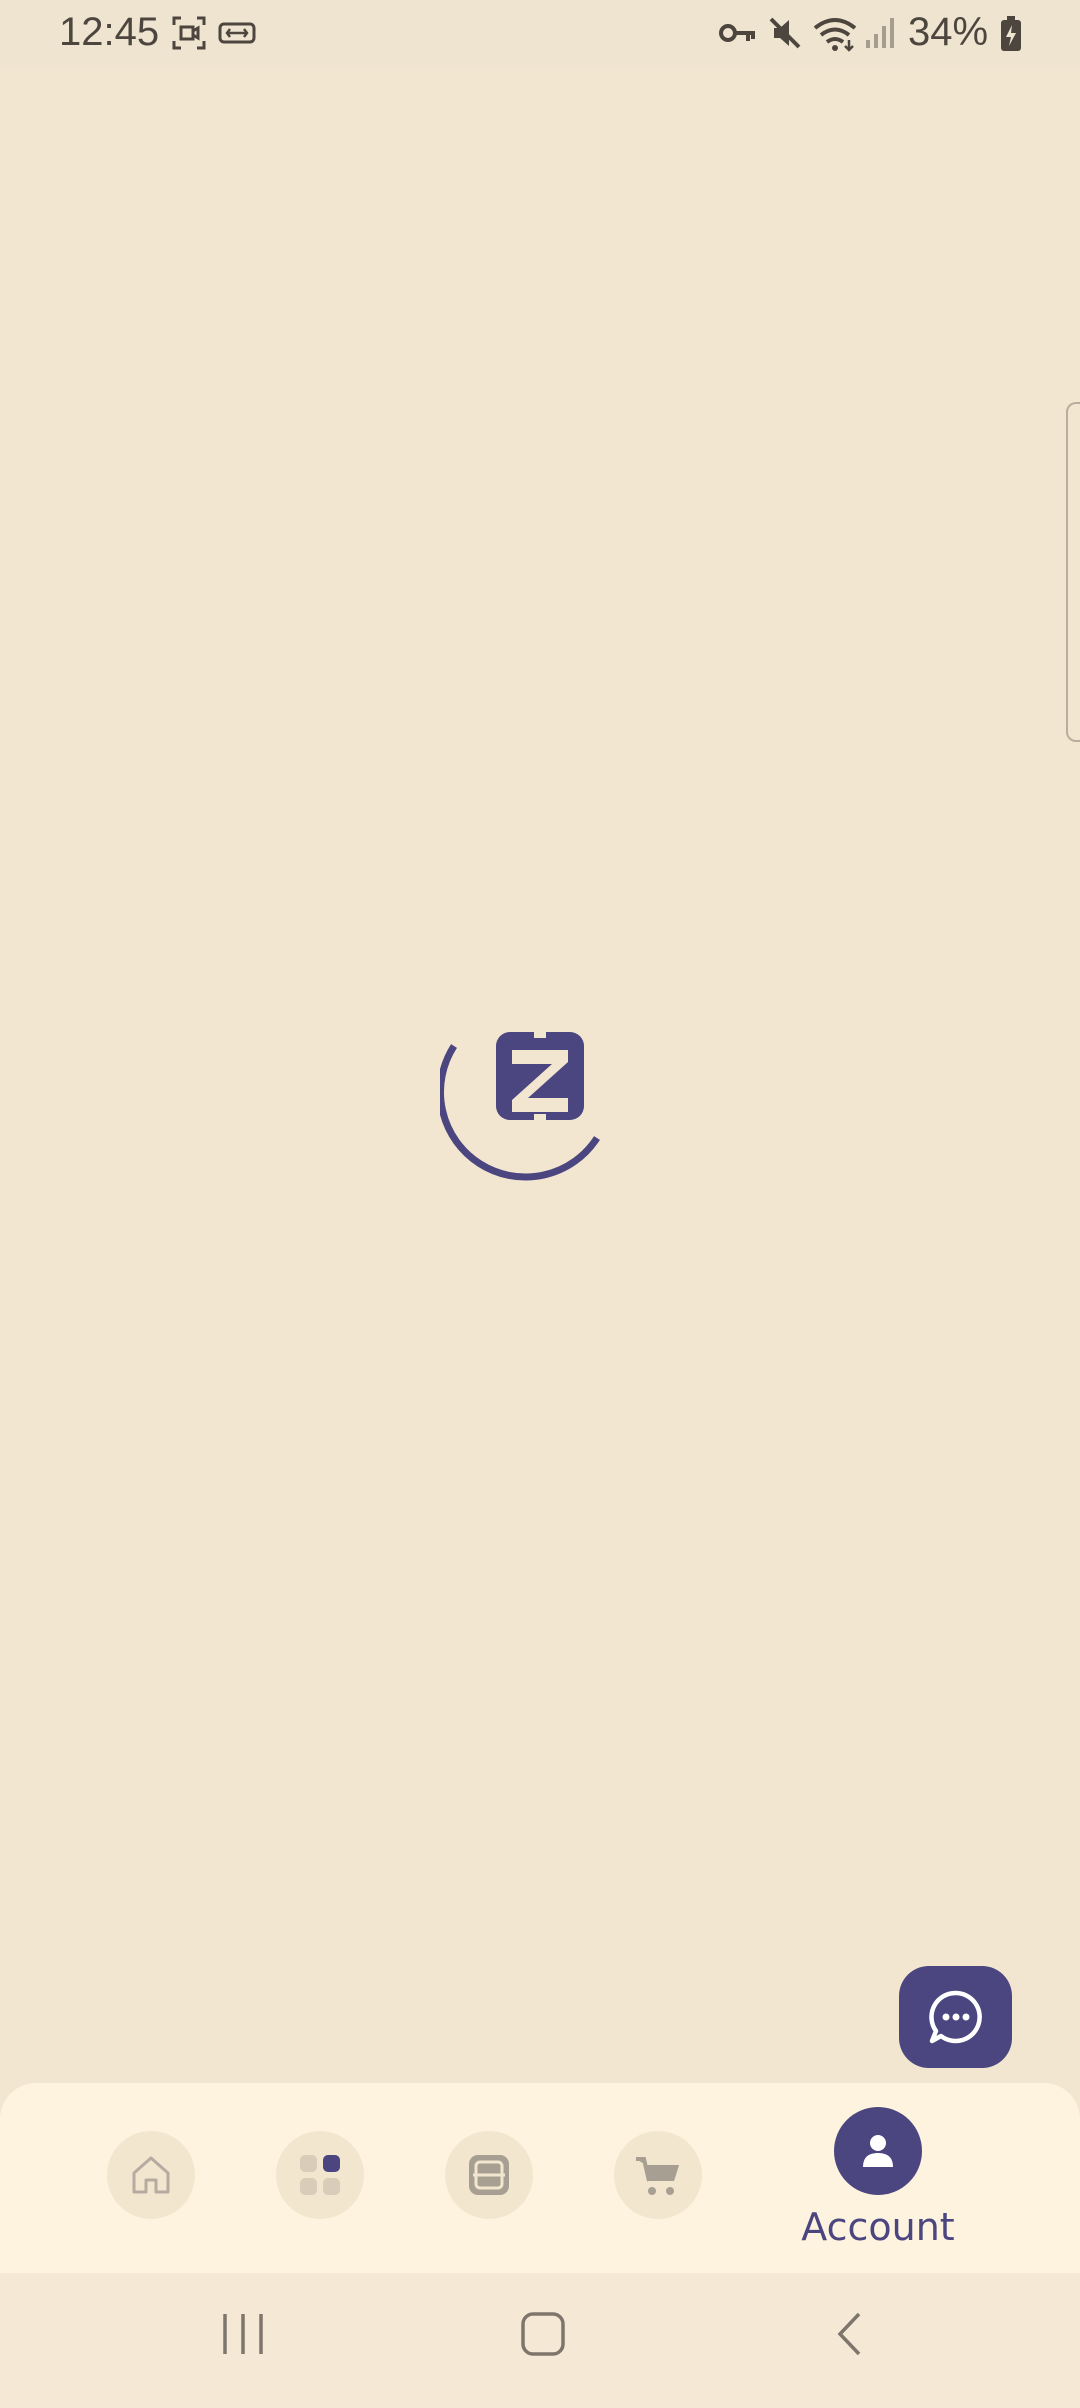 This screenshot has width=1080, height=2408. I want to click on cart-icon, so click(657, 2176).